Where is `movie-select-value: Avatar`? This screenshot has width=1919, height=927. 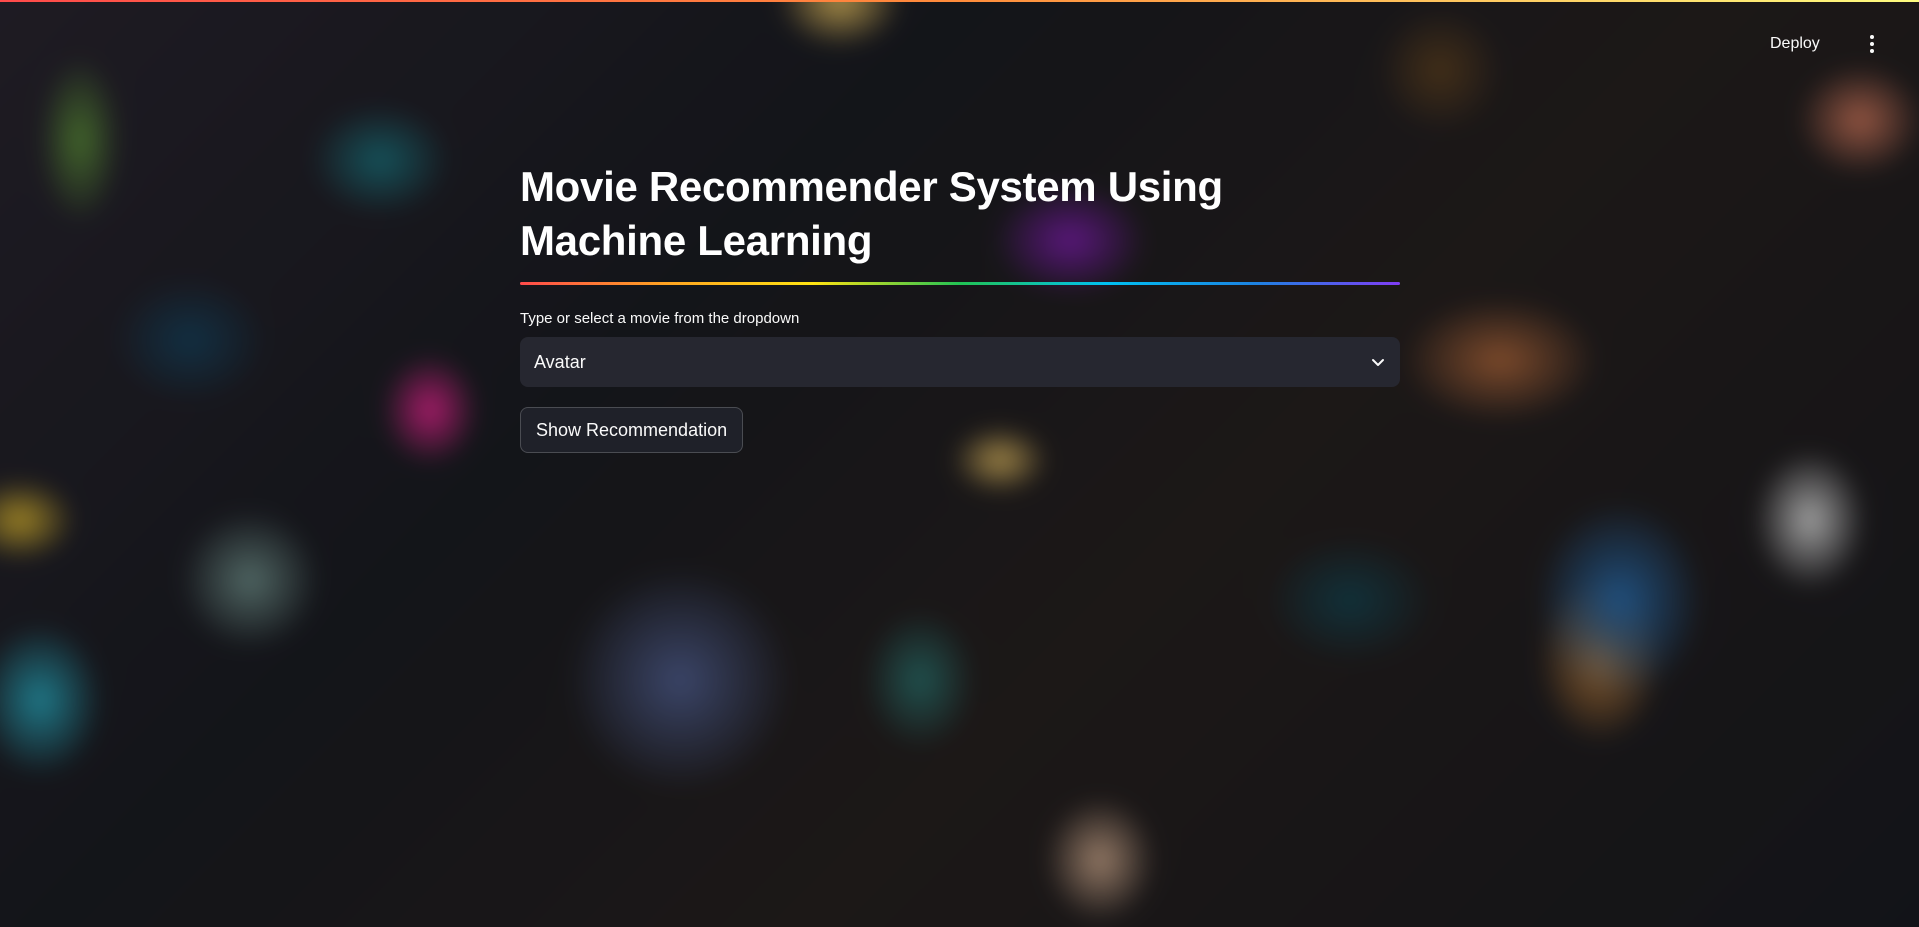 movie-select-value: Avatar is located at coordinates (560, 361).